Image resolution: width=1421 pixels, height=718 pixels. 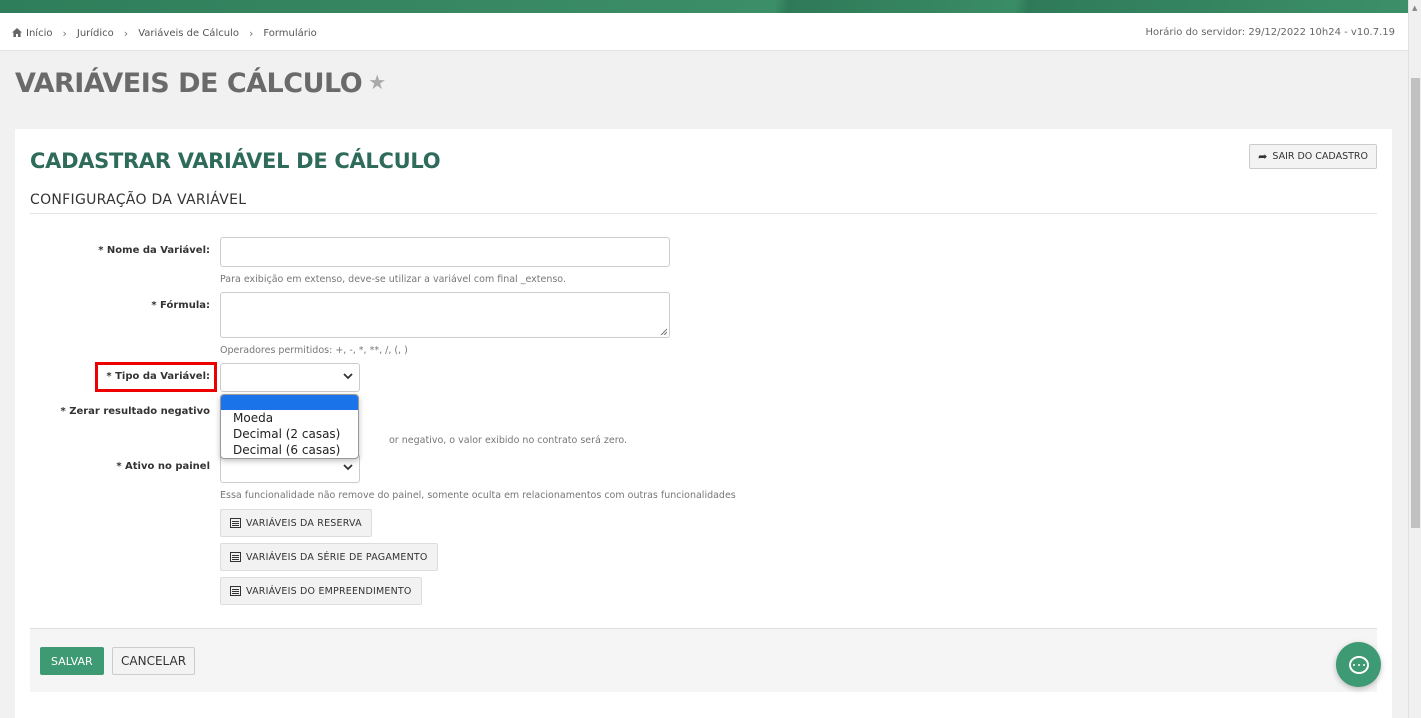 What do you see at coordinates (154, 250) in the screenshot?
I see `nome-label: * Nome da Variável:` at bounding box center [154, 250].